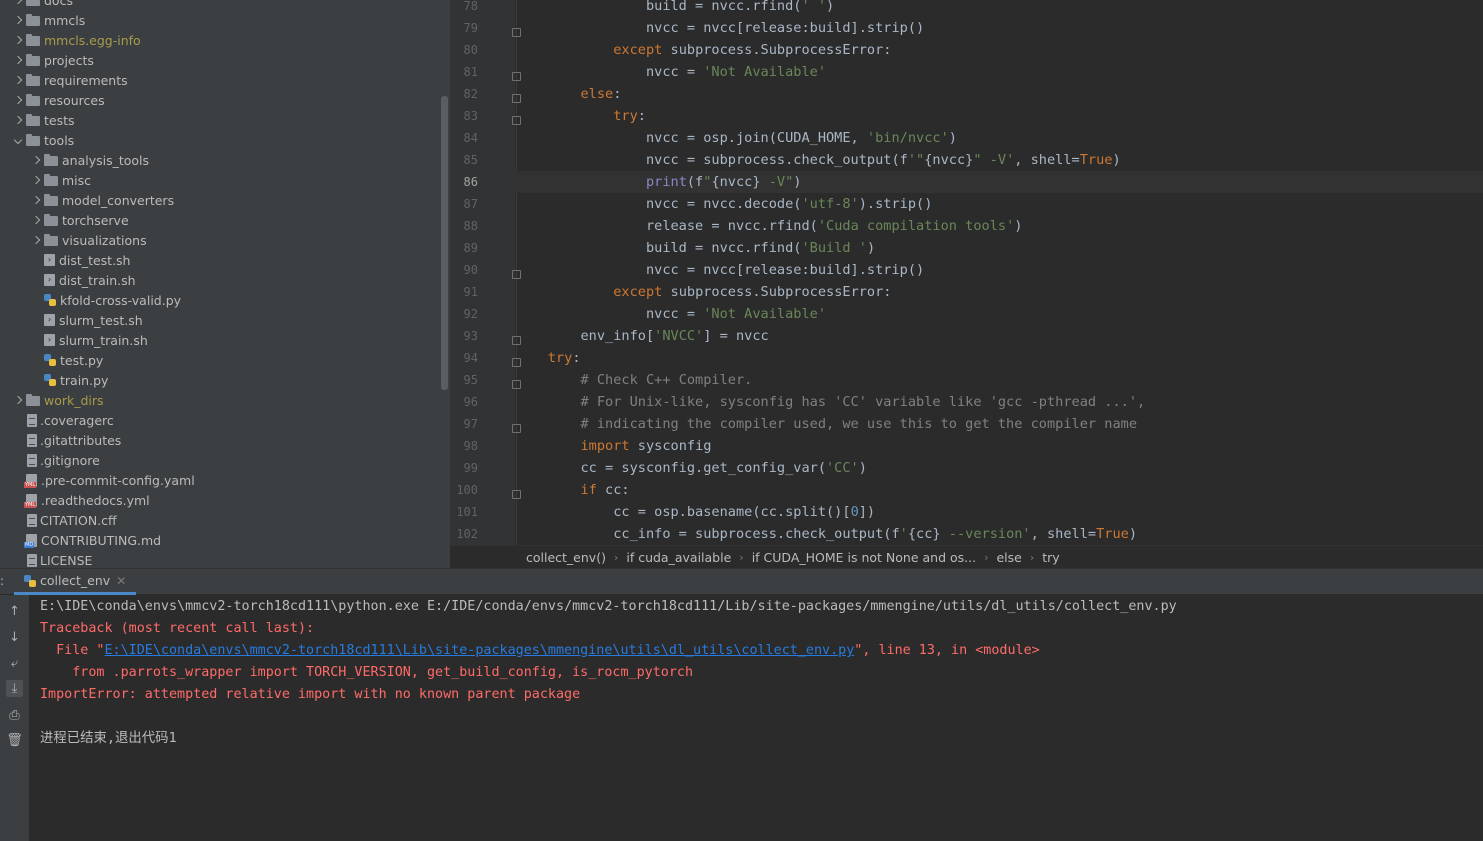 This screenshot has width=1483, height=841. What do you see at coordinates (225, 320) in the screenshot?
I see `tree-item: › slurm_test.sh` at bounding box center [225, 320].